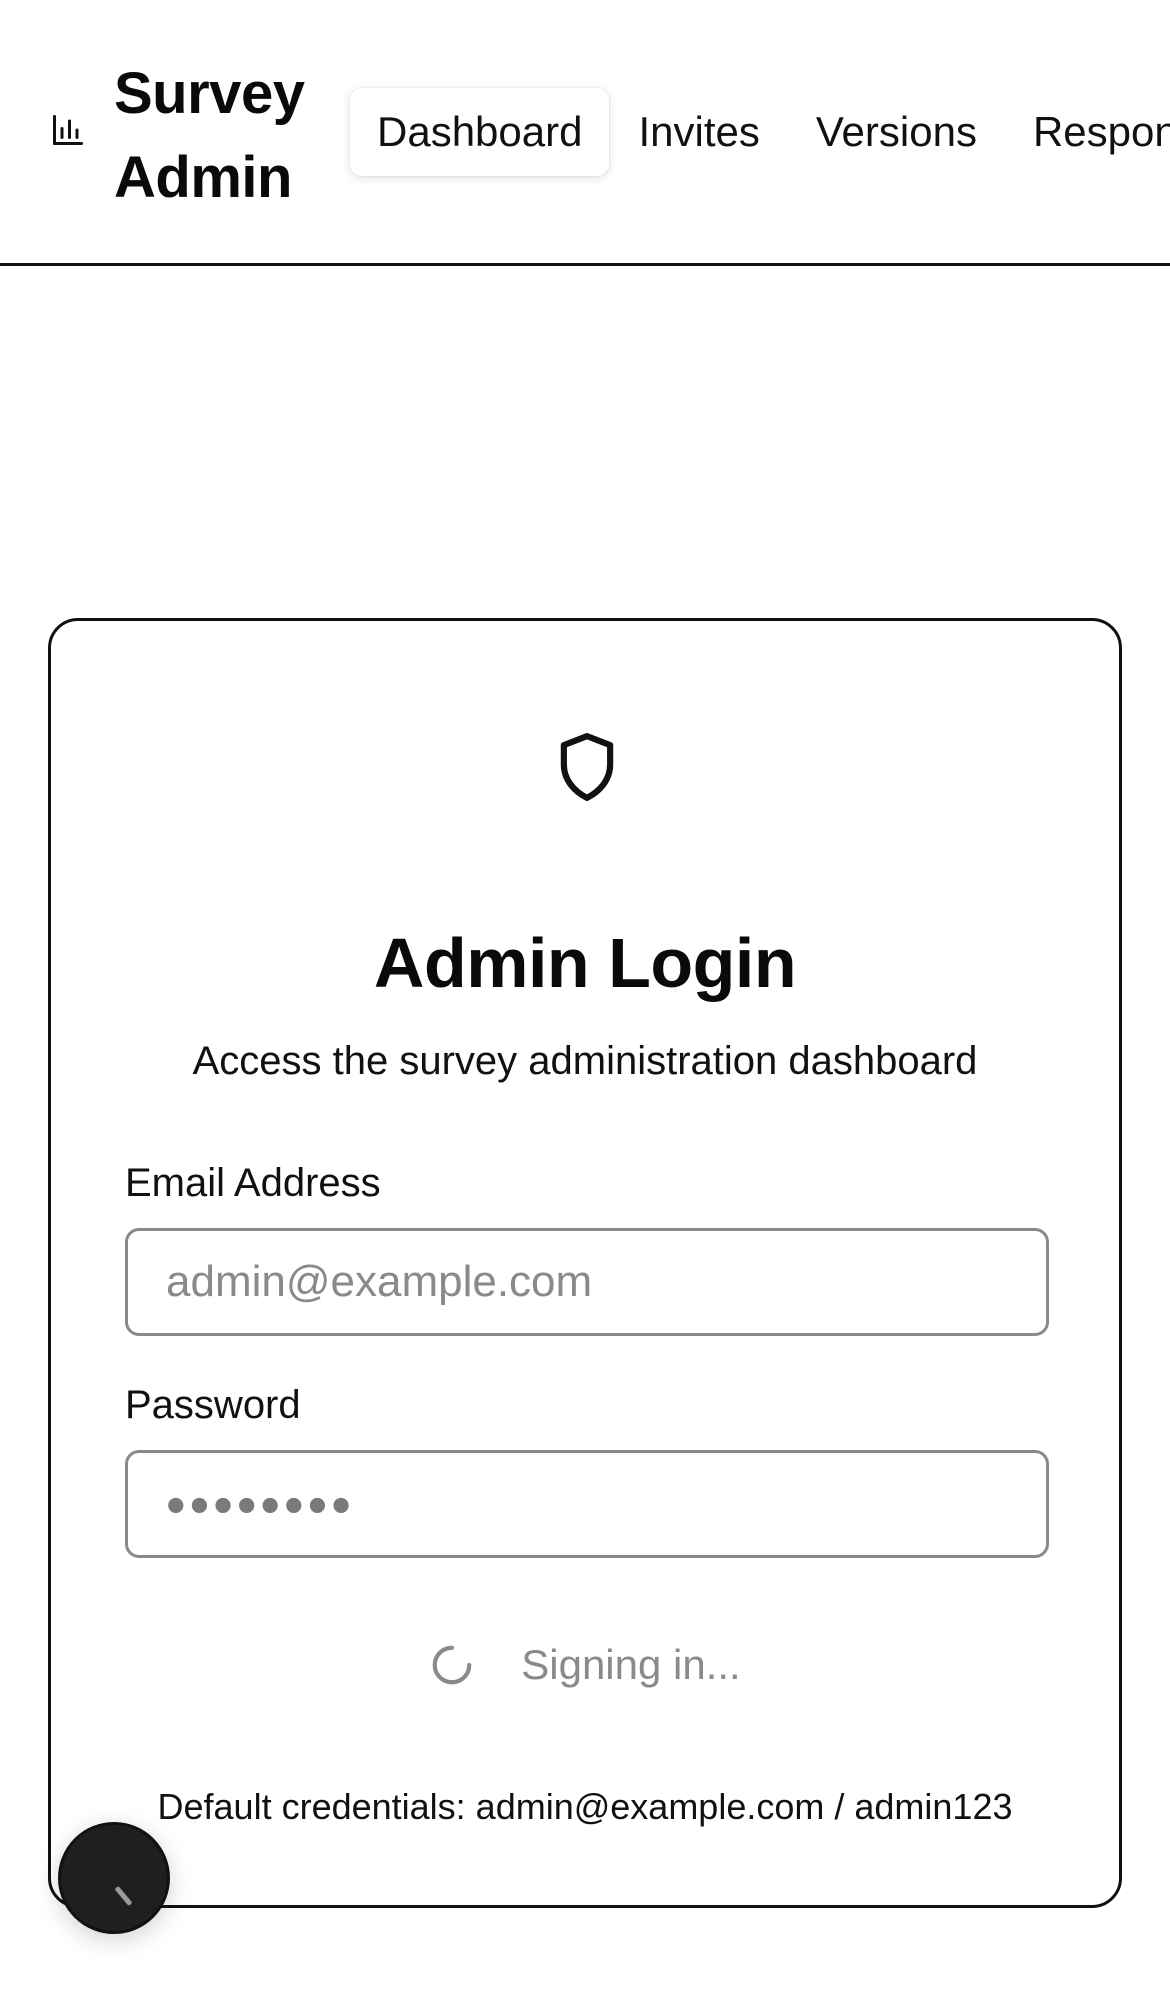 The height and width of the screenshot is (1992, 1170). What do you see at coordinates (896, 132) in the screenshot?
I see `nav-item-versions: Versions` at bounding box center [896, 132].